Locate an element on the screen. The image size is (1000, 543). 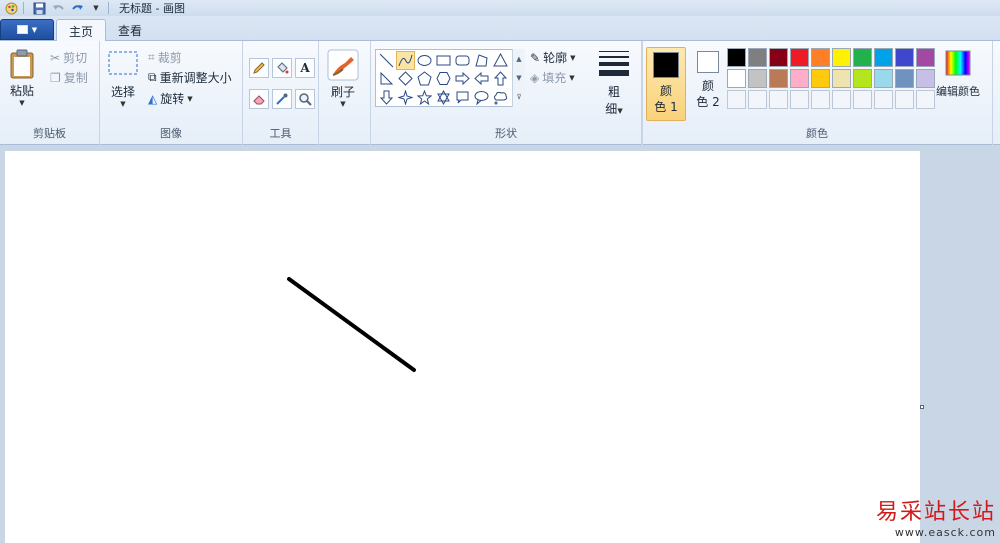
pentagon-shape-icon is located at coordinates (424, 78).